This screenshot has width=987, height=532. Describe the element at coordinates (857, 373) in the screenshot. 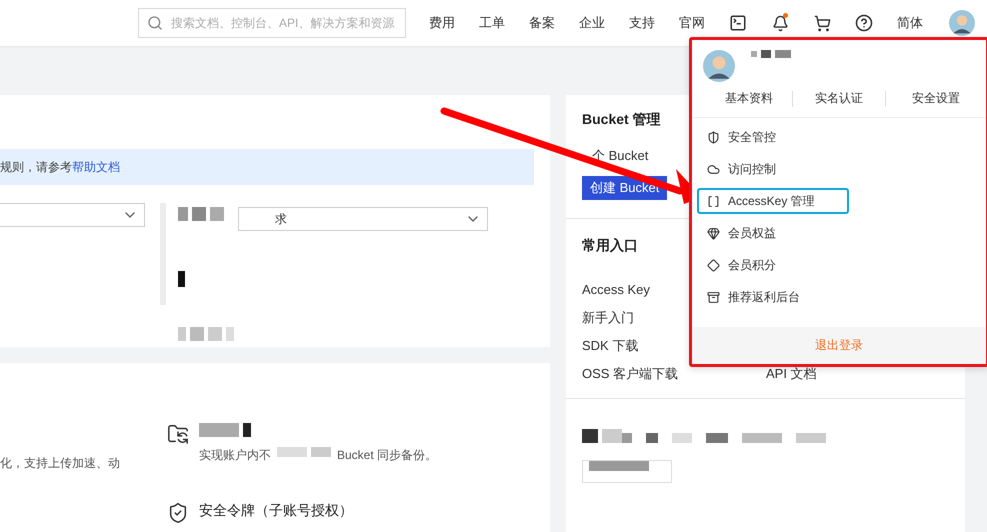

I see `shortcut-link: API 文档` at that location.